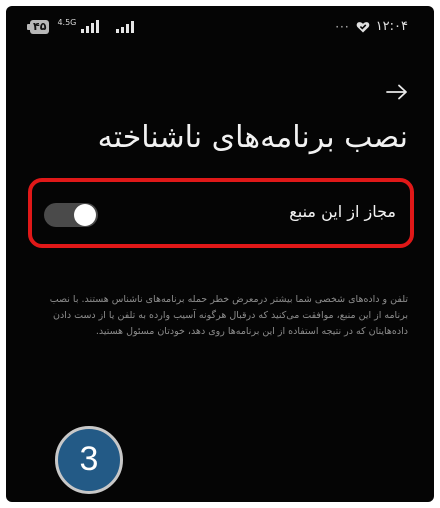 The image size is (440, 508). What do you see at coordinates (80, 25) in the screenshot?
I see `status-left: ۴۵ 4.5G` at bounding box center [80, 25].